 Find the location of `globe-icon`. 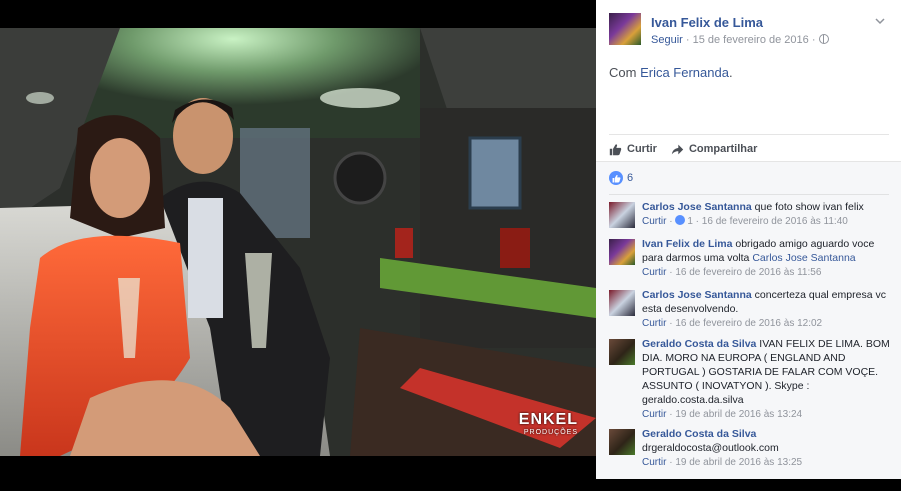

globe-icon is located at coordinates (823, 39).